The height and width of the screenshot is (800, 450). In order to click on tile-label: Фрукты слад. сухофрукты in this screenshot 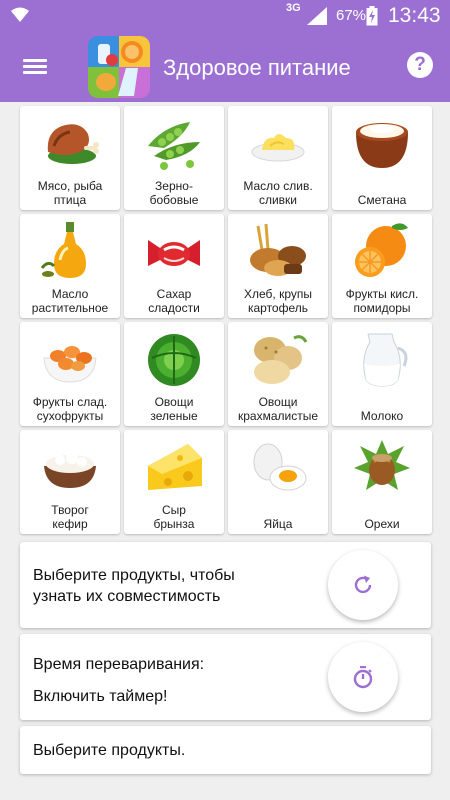, I will do `click(70, 409)`.